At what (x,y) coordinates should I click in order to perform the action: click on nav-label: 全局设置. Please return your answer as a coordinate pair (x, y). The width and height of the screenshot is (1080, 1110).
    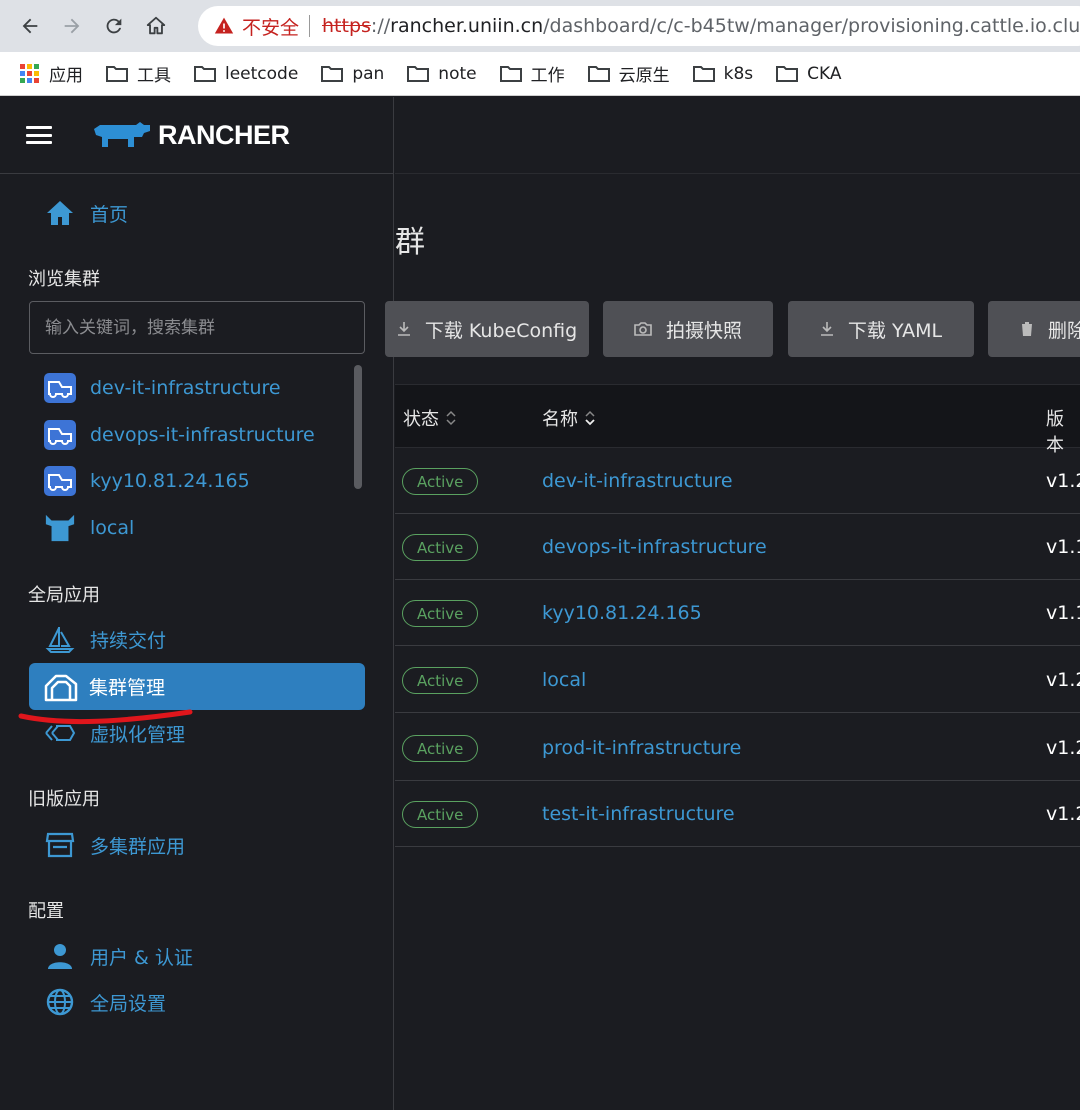
    Looking at the image, I should click on (128, 1003).